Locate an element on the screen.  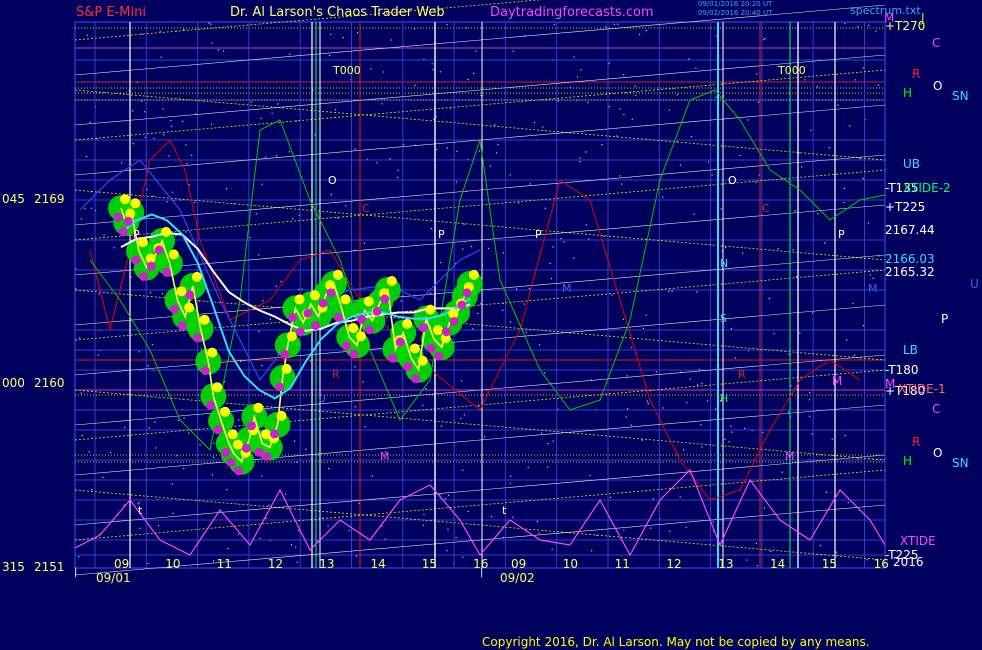
site-link: Daytradingforecasts.com is located at coordinates (572, 12).